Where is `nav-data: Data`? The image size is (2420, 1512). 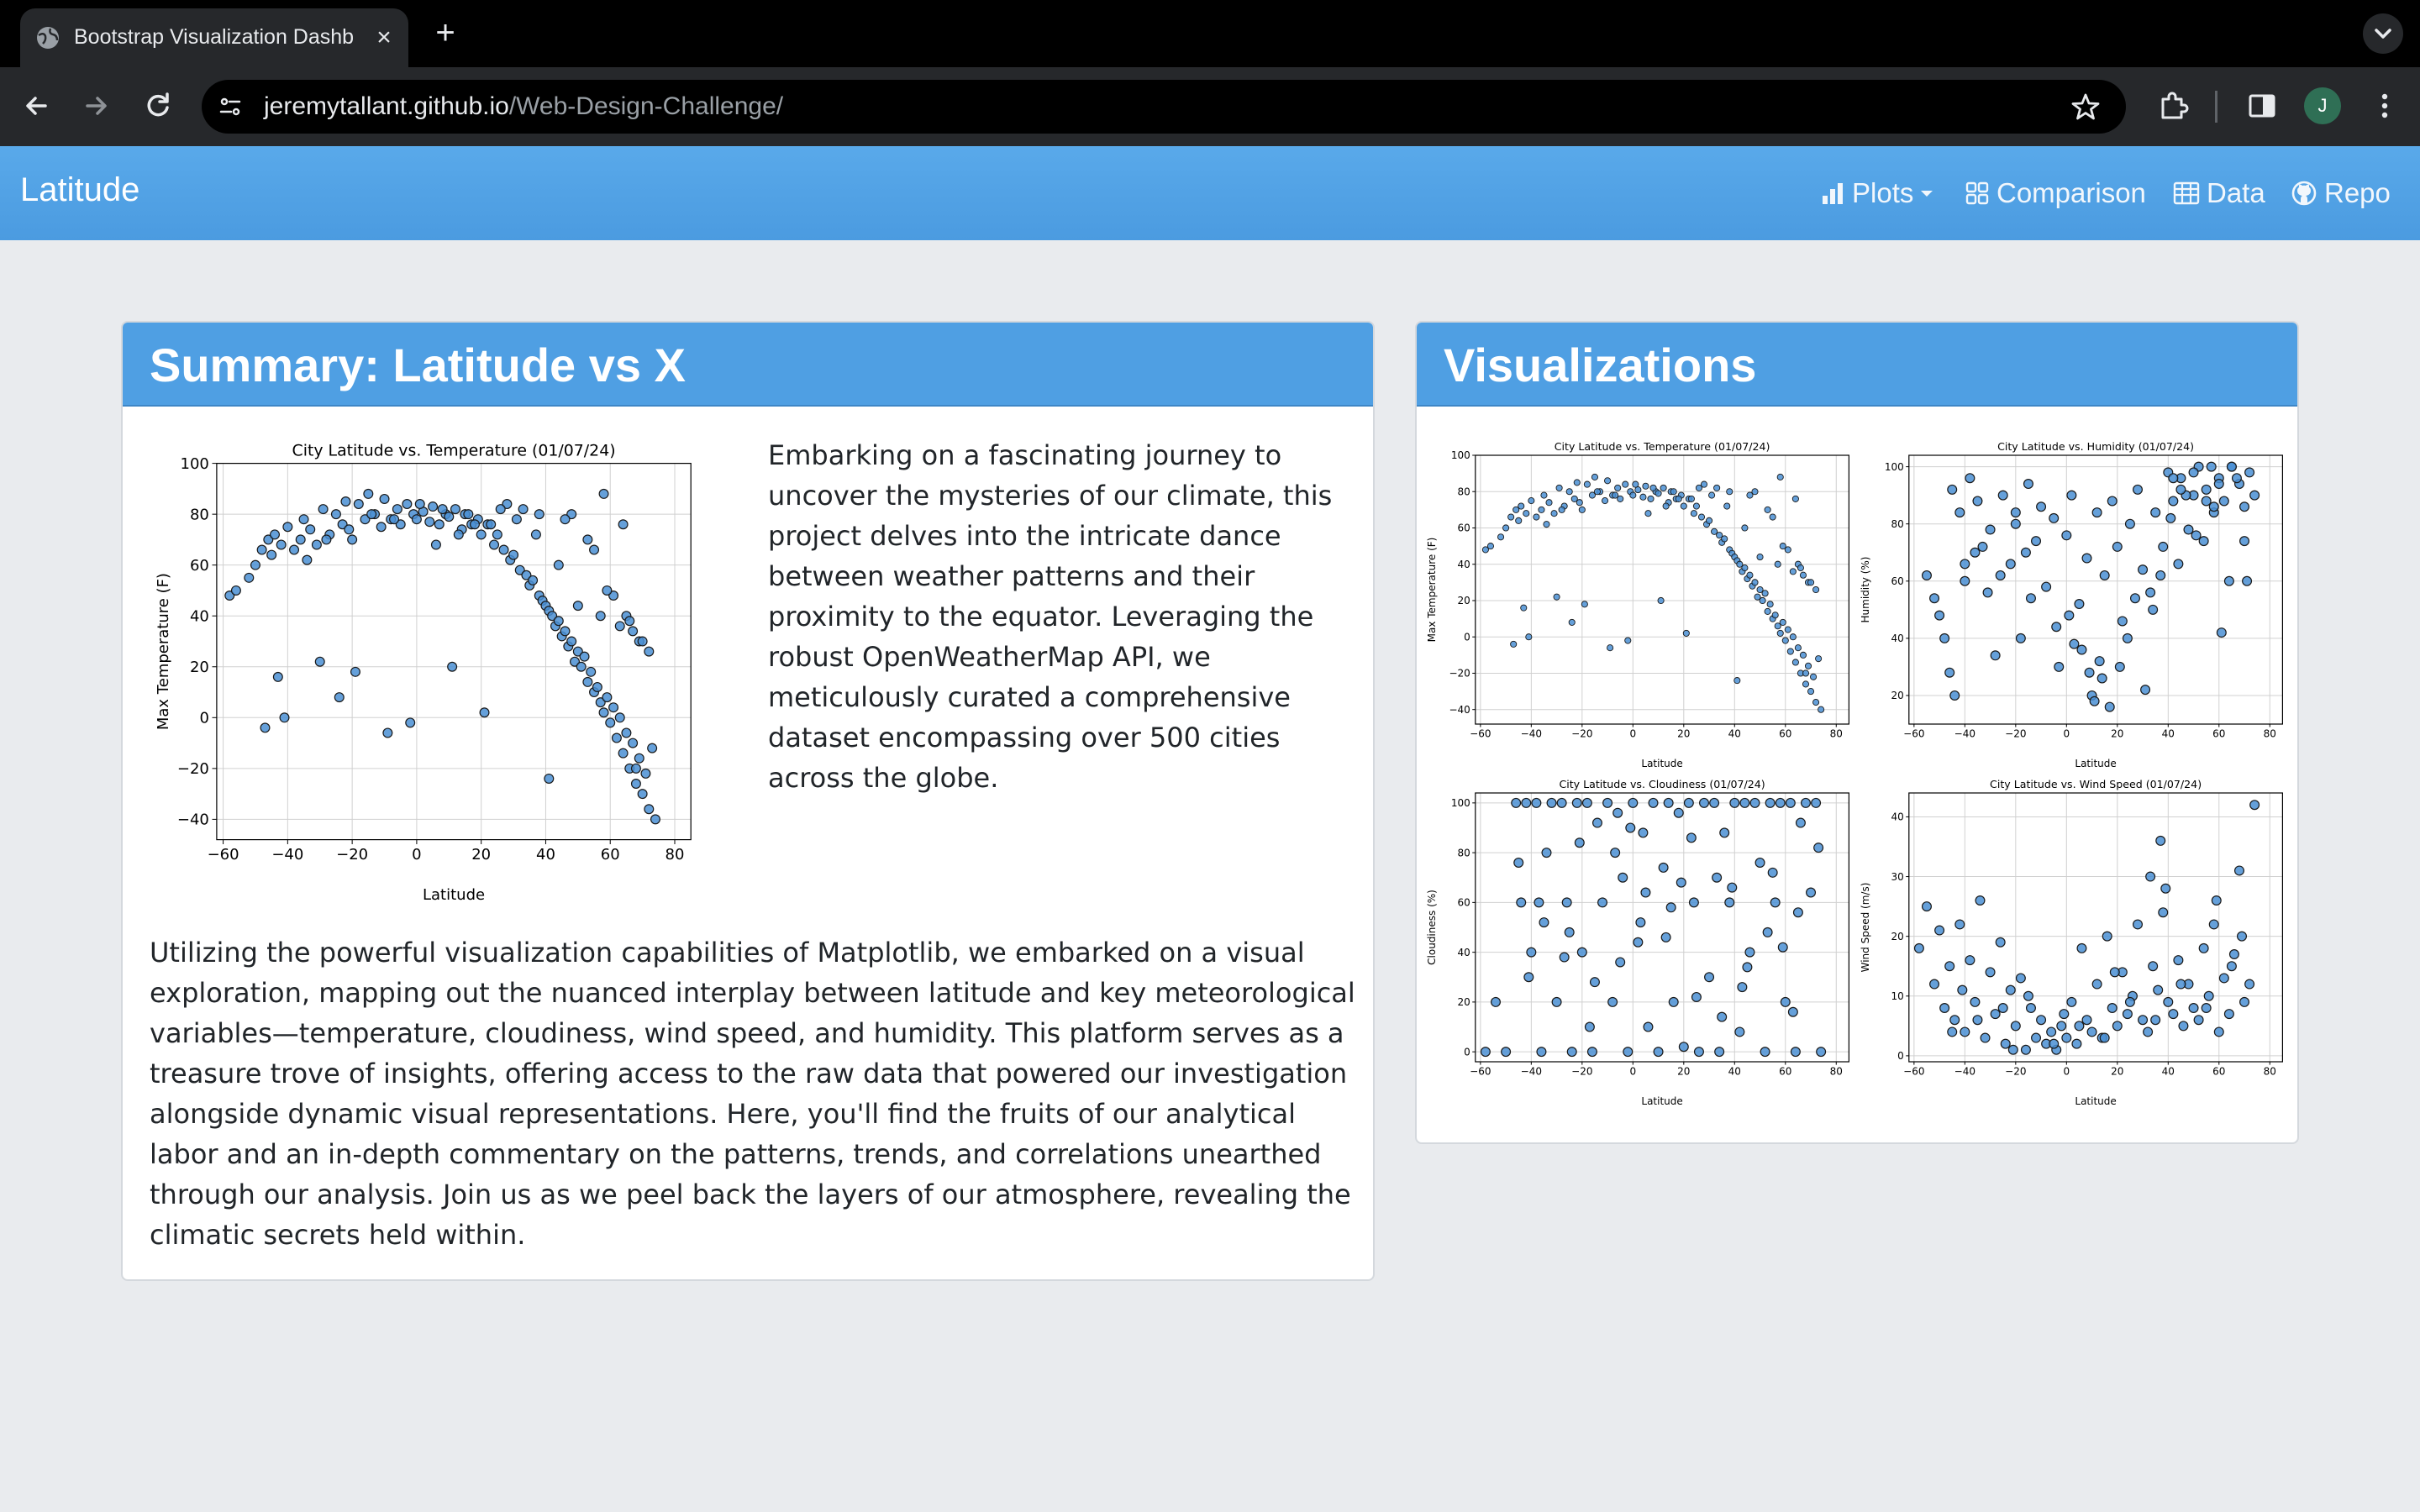
nav-data: Data is located at coordinates (2219, 193).